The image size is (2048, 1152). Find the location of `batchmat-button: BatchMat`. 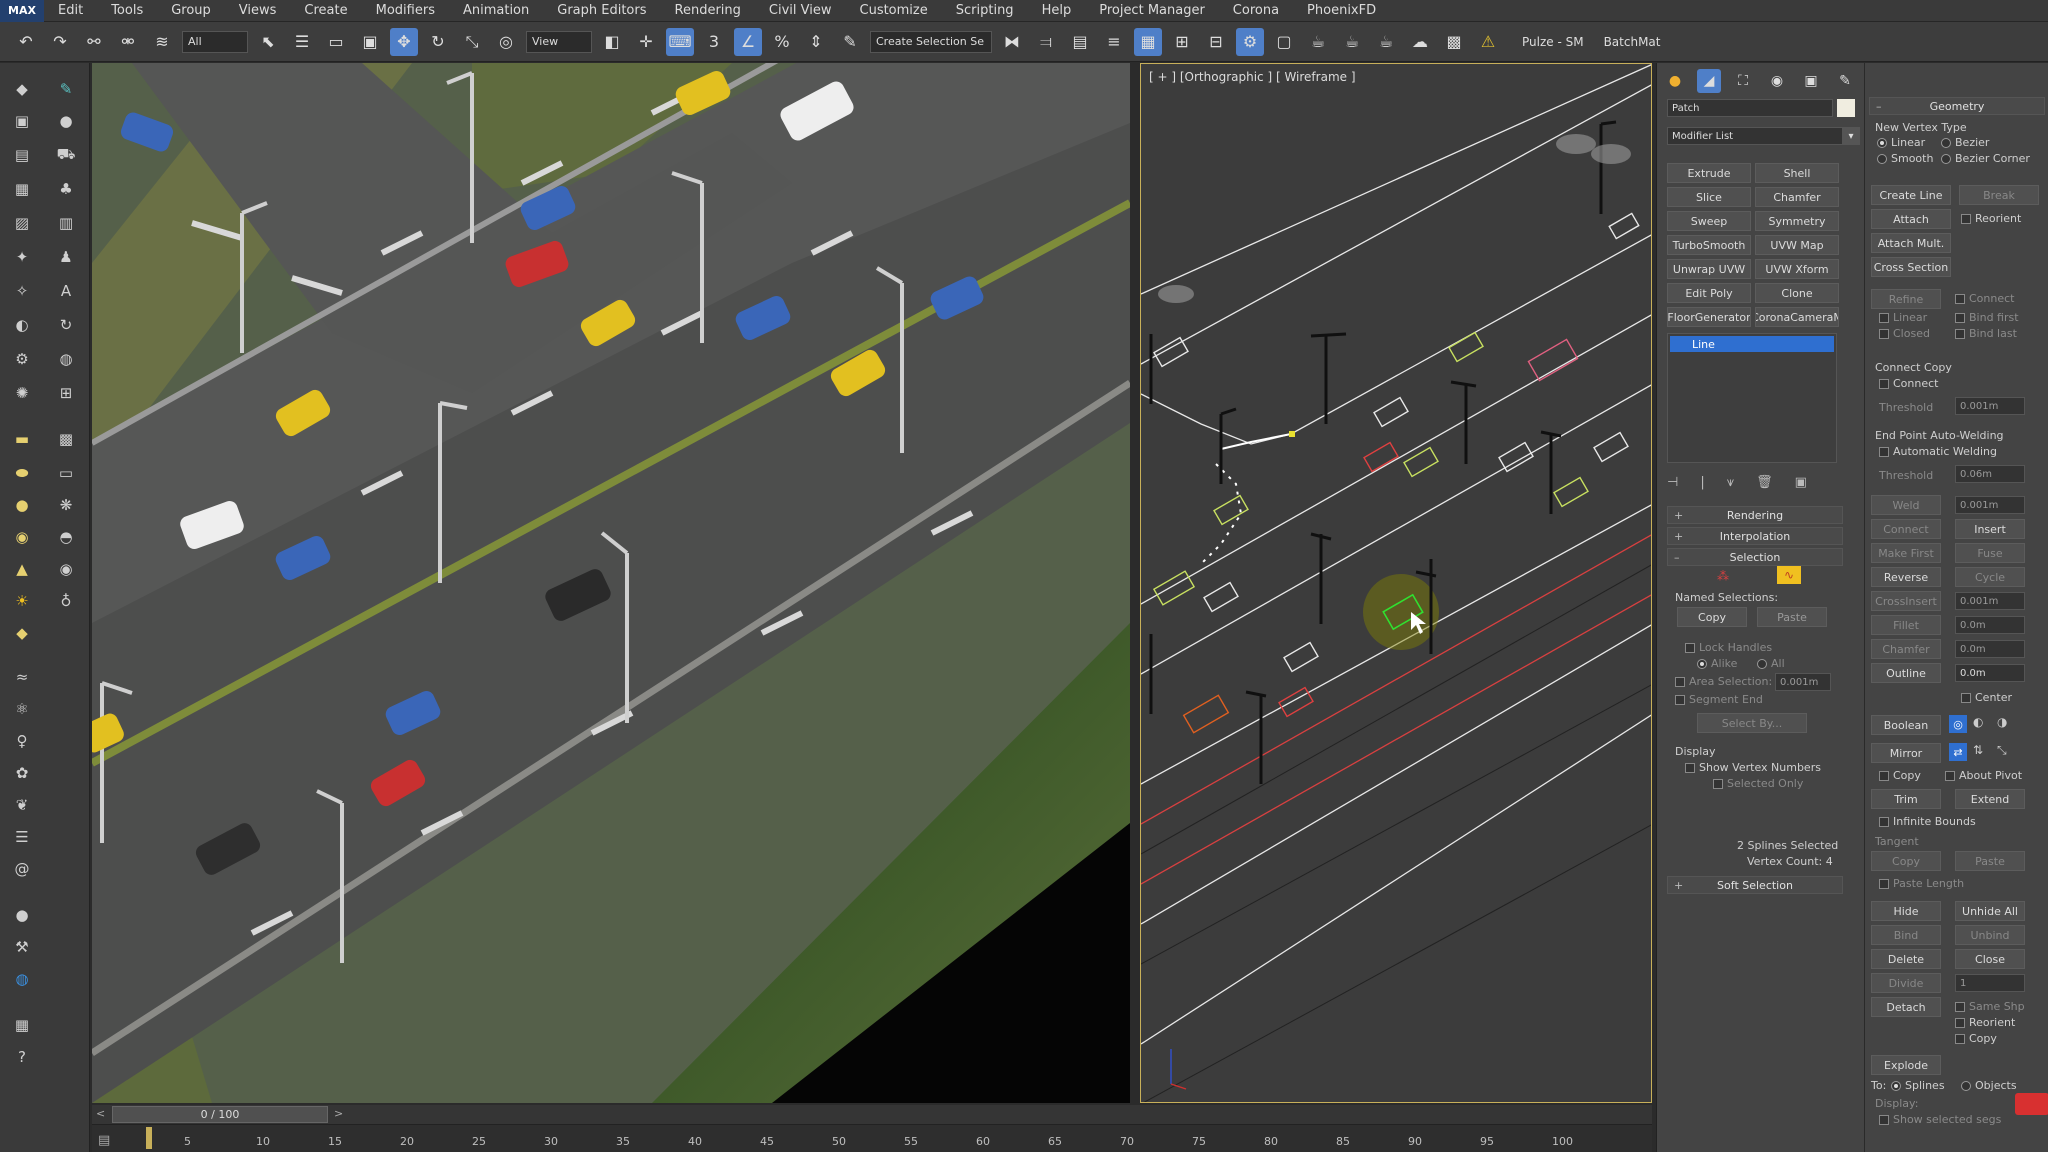

batchmat-button: BatchMat is located at coordinates (1632, 42).